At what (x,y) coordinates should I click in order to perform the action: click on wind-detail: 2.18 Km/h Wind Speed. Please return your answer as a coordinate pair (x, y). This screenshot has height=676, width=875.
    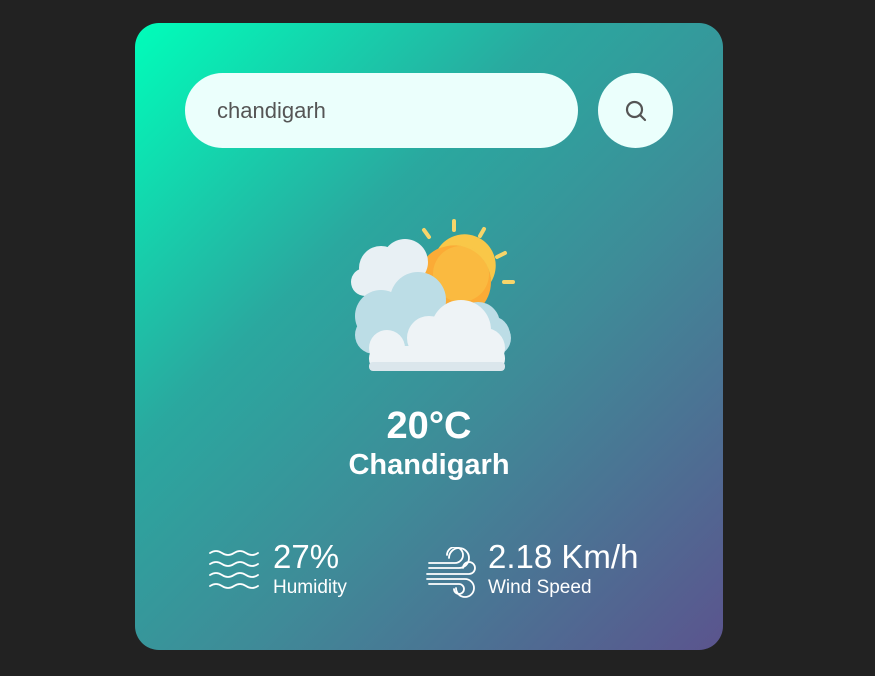
    Looking at the image, I should click on (545, 573).